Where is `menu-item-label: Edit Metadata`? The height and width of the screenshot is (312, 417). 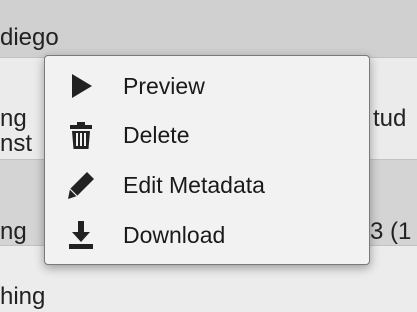
menu-item-label: Edit Metadata is located at coordinates (194, 185).